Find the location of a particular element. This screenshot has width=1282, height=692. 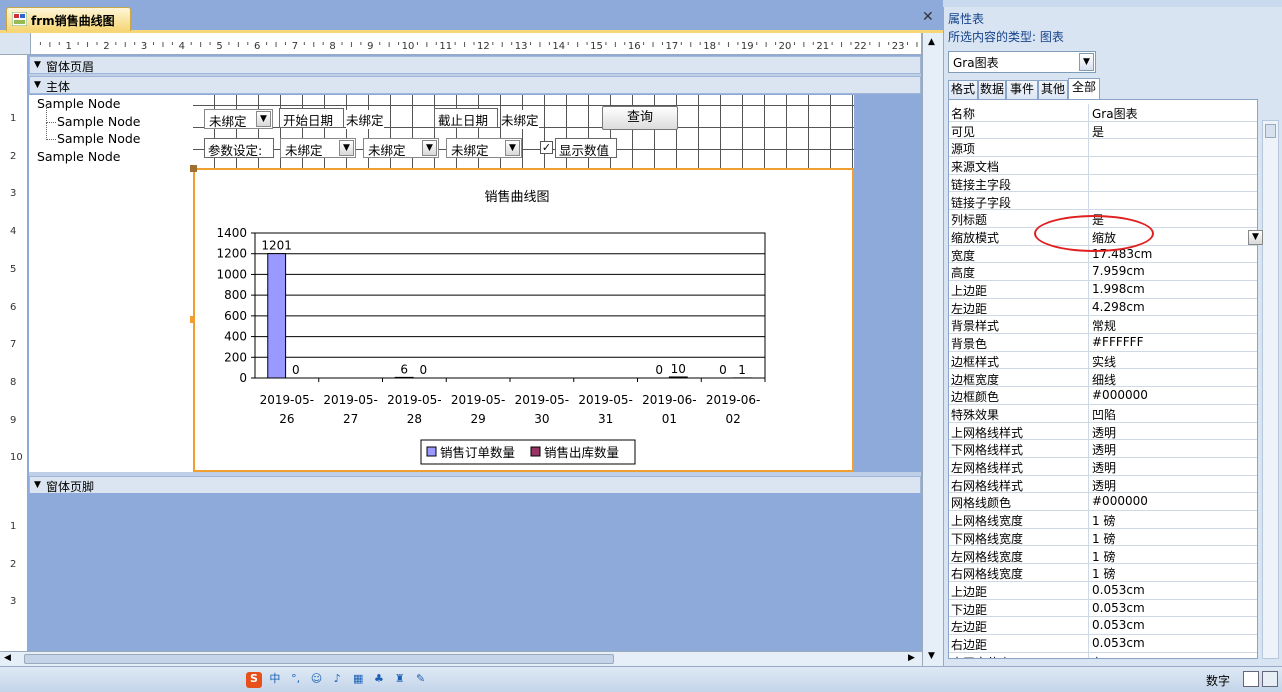

property-row: 下网格线样式 透明 is located at coordinates (1103, 449).